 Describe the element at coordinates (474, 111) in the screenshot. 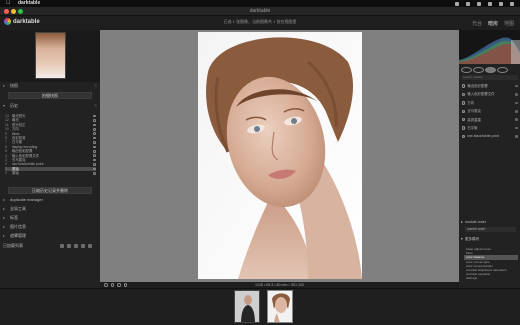

I see `module-label: 去马赛克` at that location.